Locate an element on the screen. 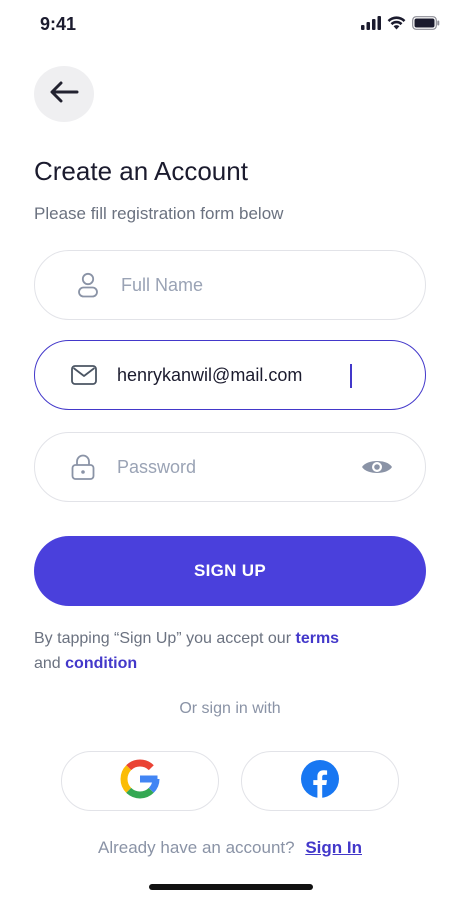 Image resolution: width=460 pixels, height=900 pixels. status-icons is located at coordinates (400, 25).